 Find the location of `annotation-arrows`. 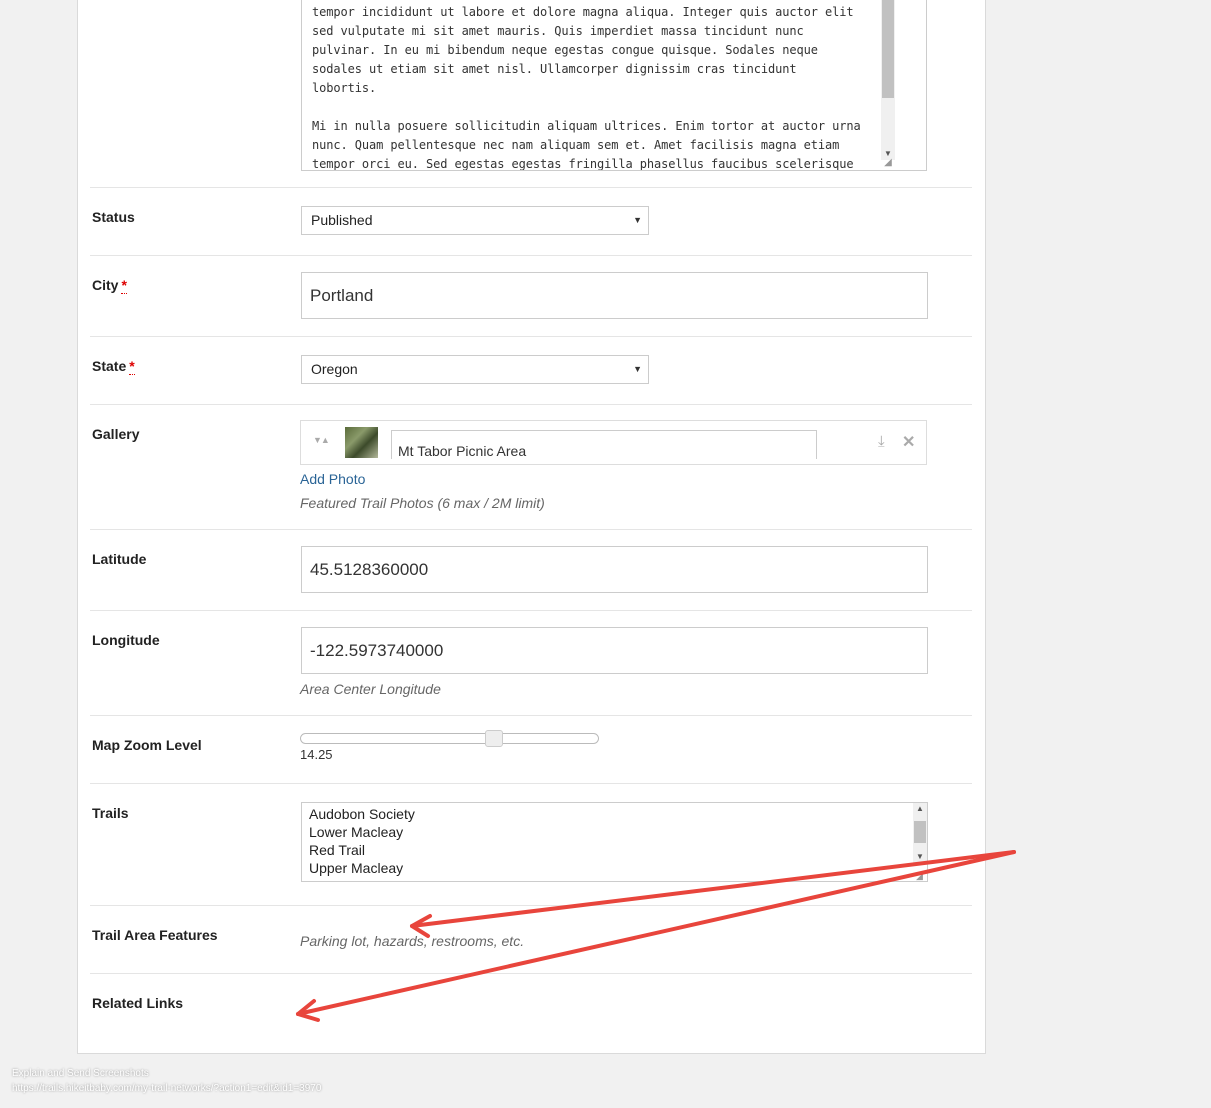

annotation-arrows is located at coordinates (656, 936).